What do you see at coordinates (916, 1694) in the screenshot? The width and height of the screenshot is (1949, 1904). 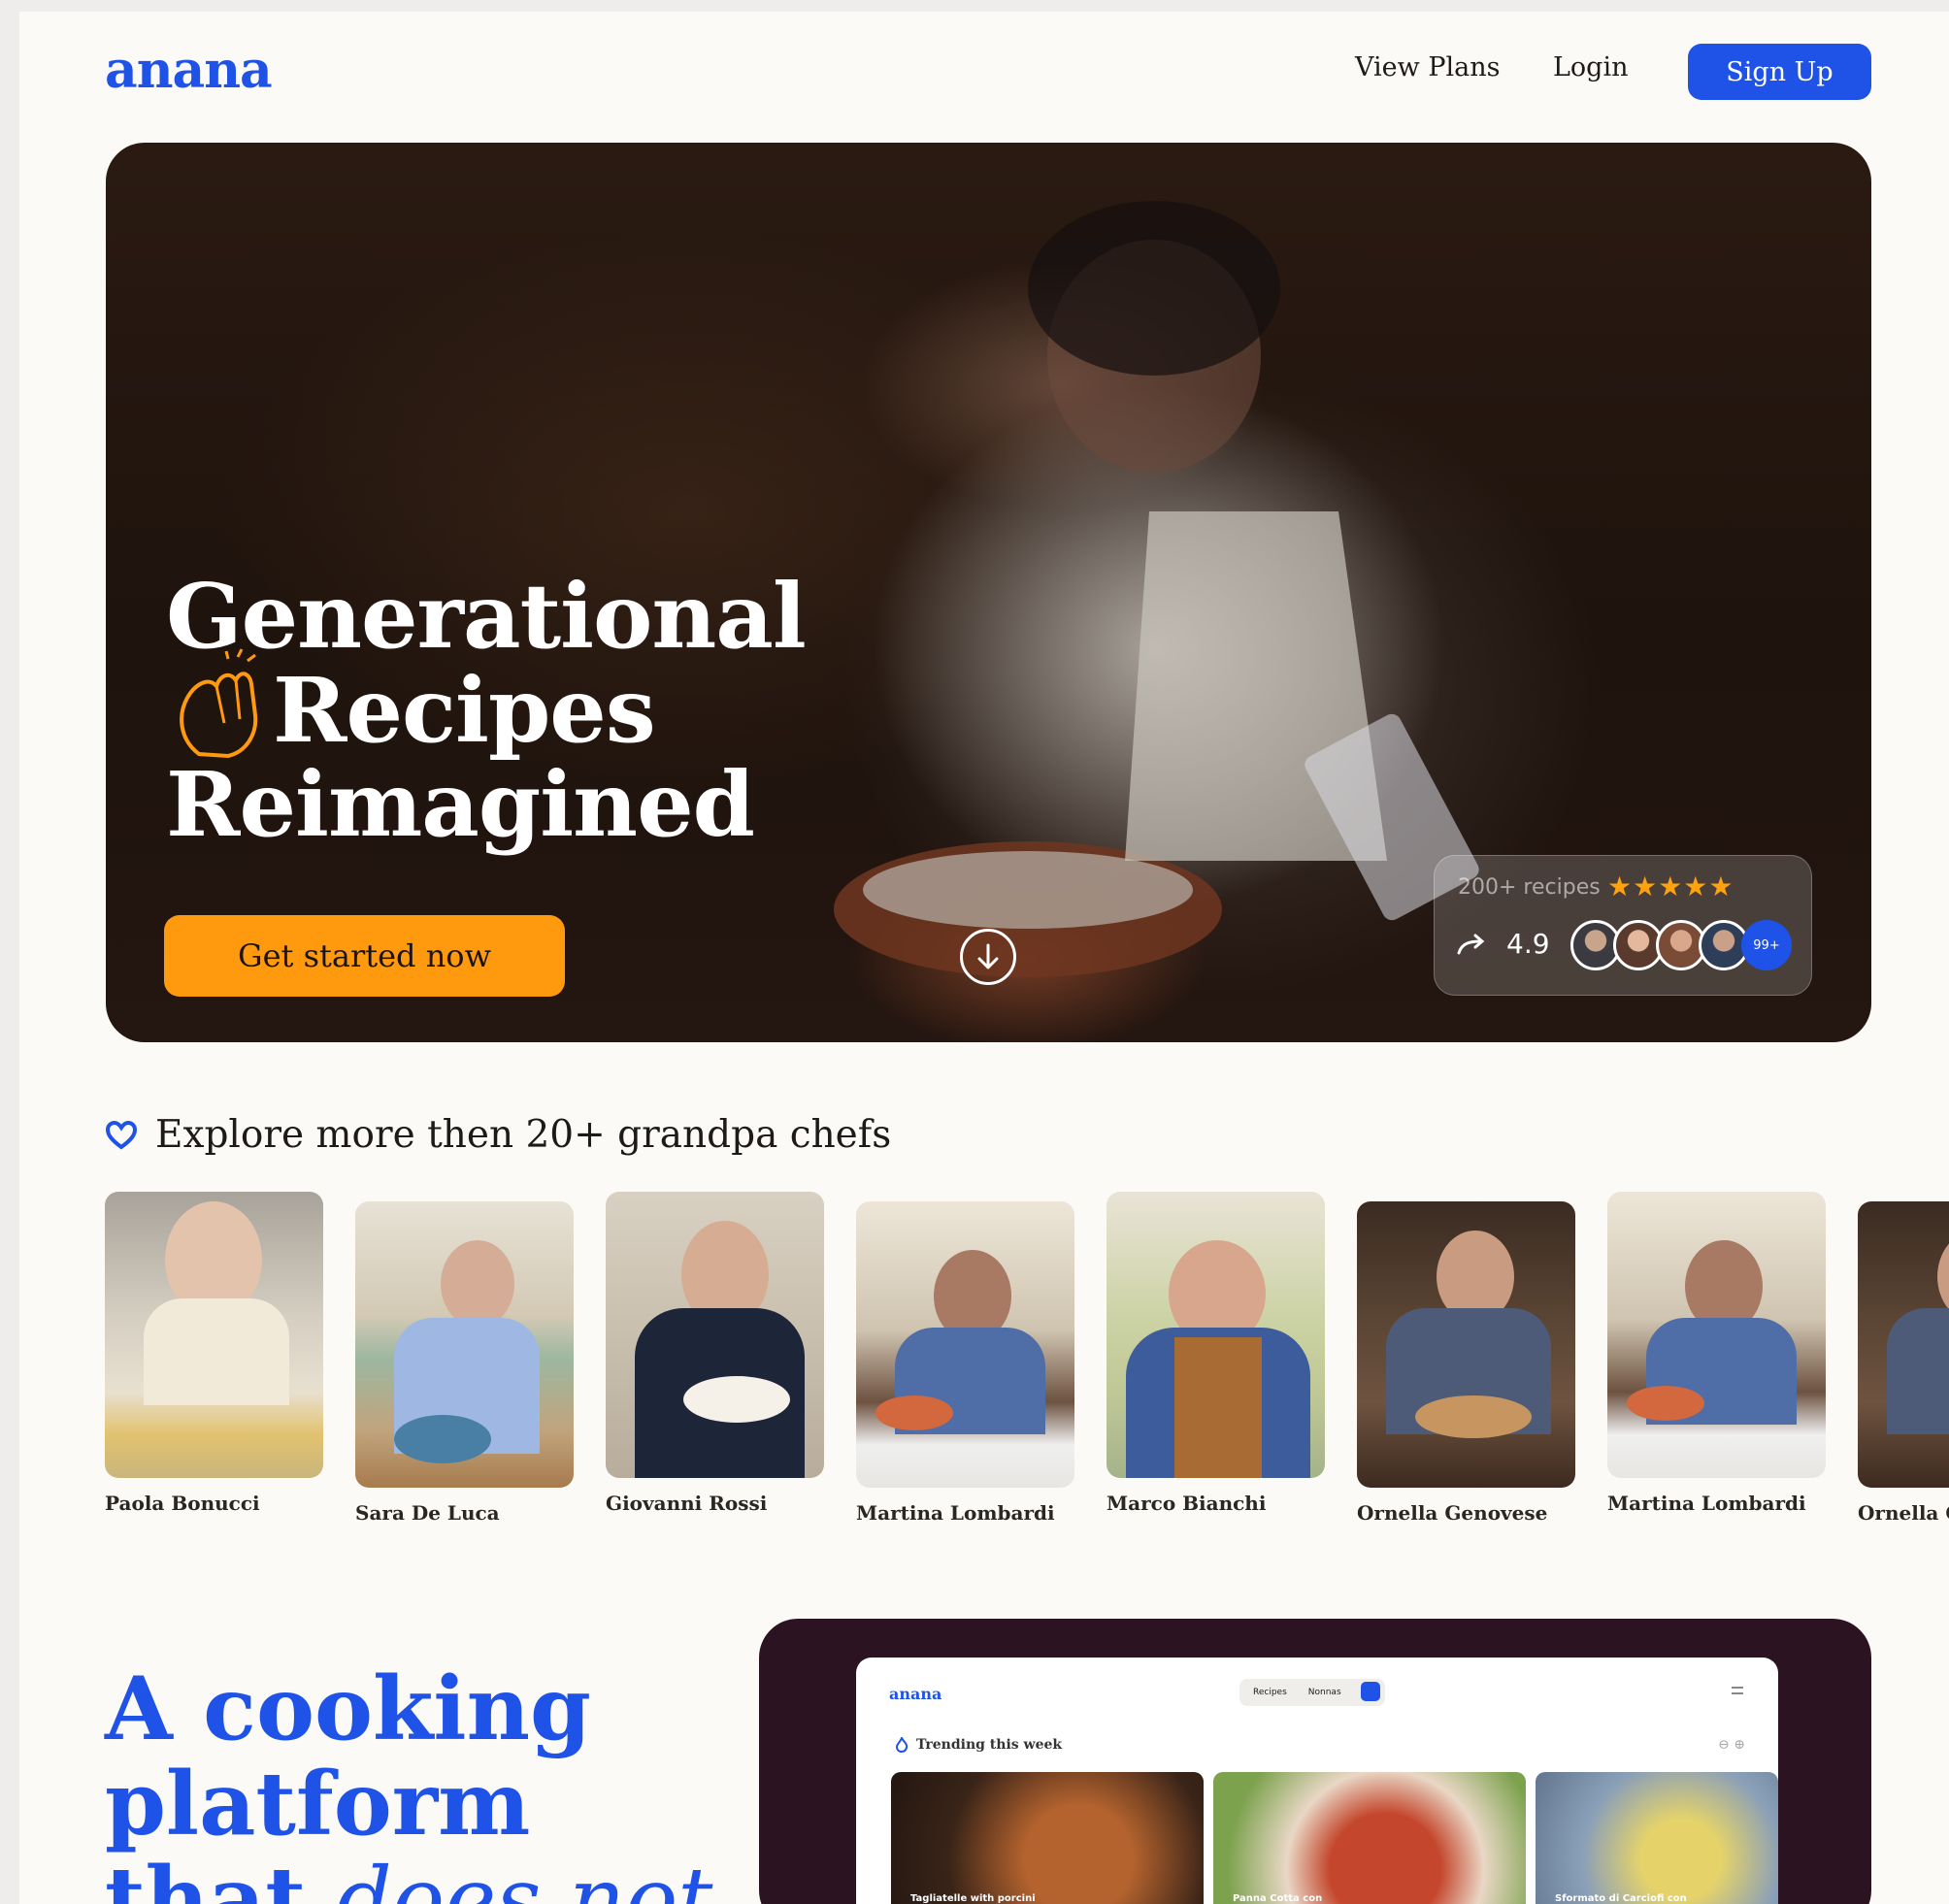 I see `preview-logo: anana` at bounding box center [916, 1694].